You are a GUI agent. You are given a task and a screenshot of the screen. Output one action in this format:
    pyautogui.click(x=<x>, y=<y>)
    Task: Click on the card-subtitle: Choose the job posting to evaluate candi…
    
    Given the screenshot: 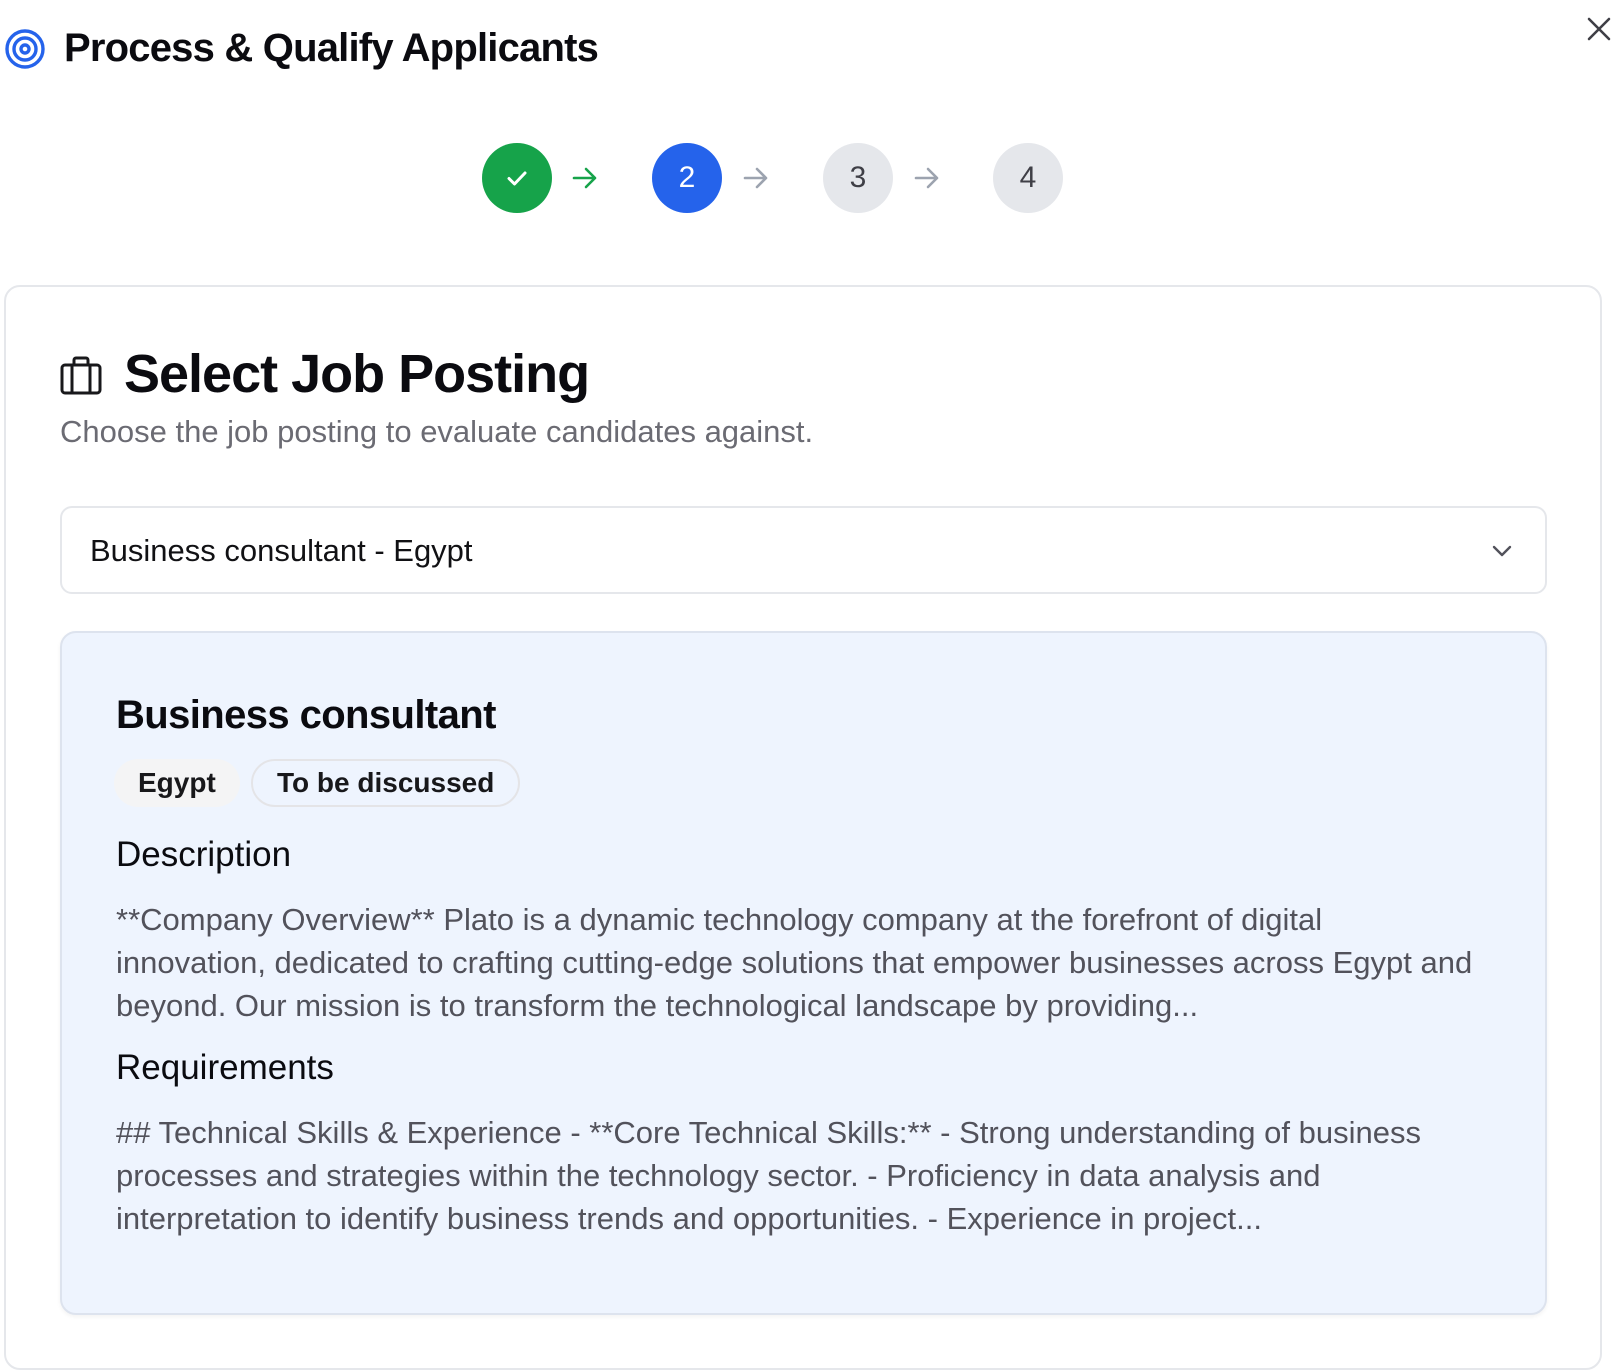 What is the action you would take?
    pyautogui.click(x=437, y=431)
    